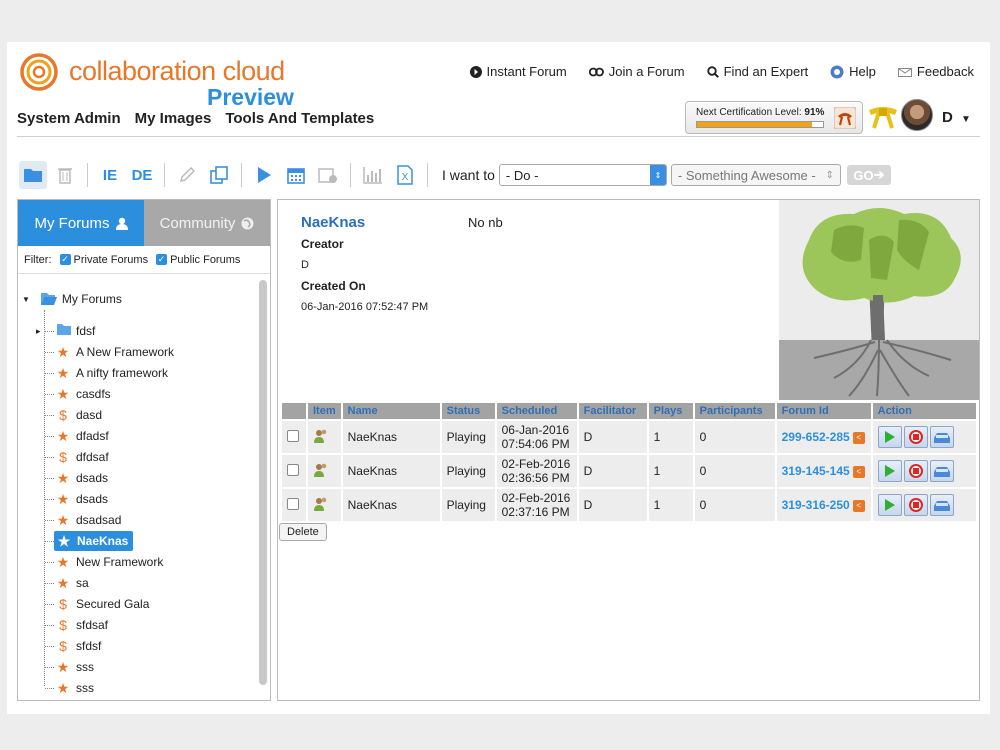  Describe the element at coordinates (816, 471) in the screenshot. I see `forum-id-link: 319-145-145` at that location.